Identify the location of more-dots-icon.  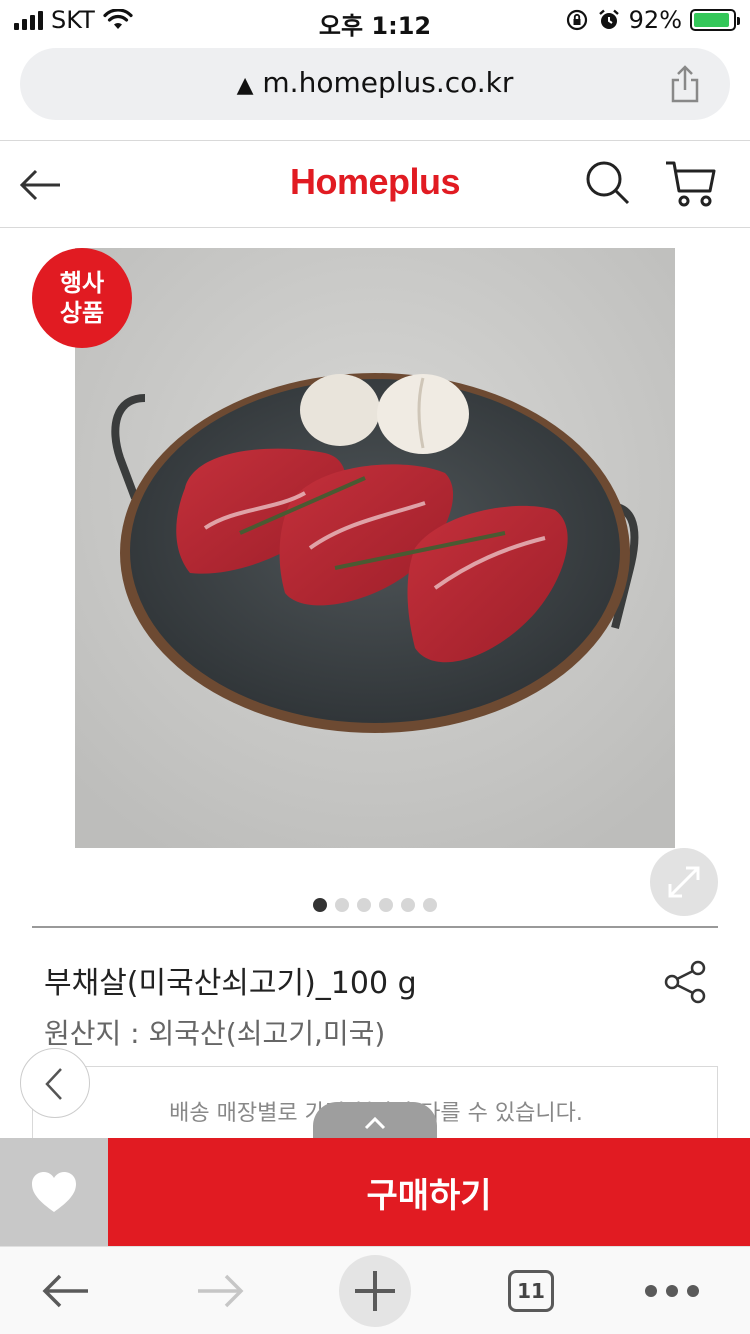
(672, 1291).